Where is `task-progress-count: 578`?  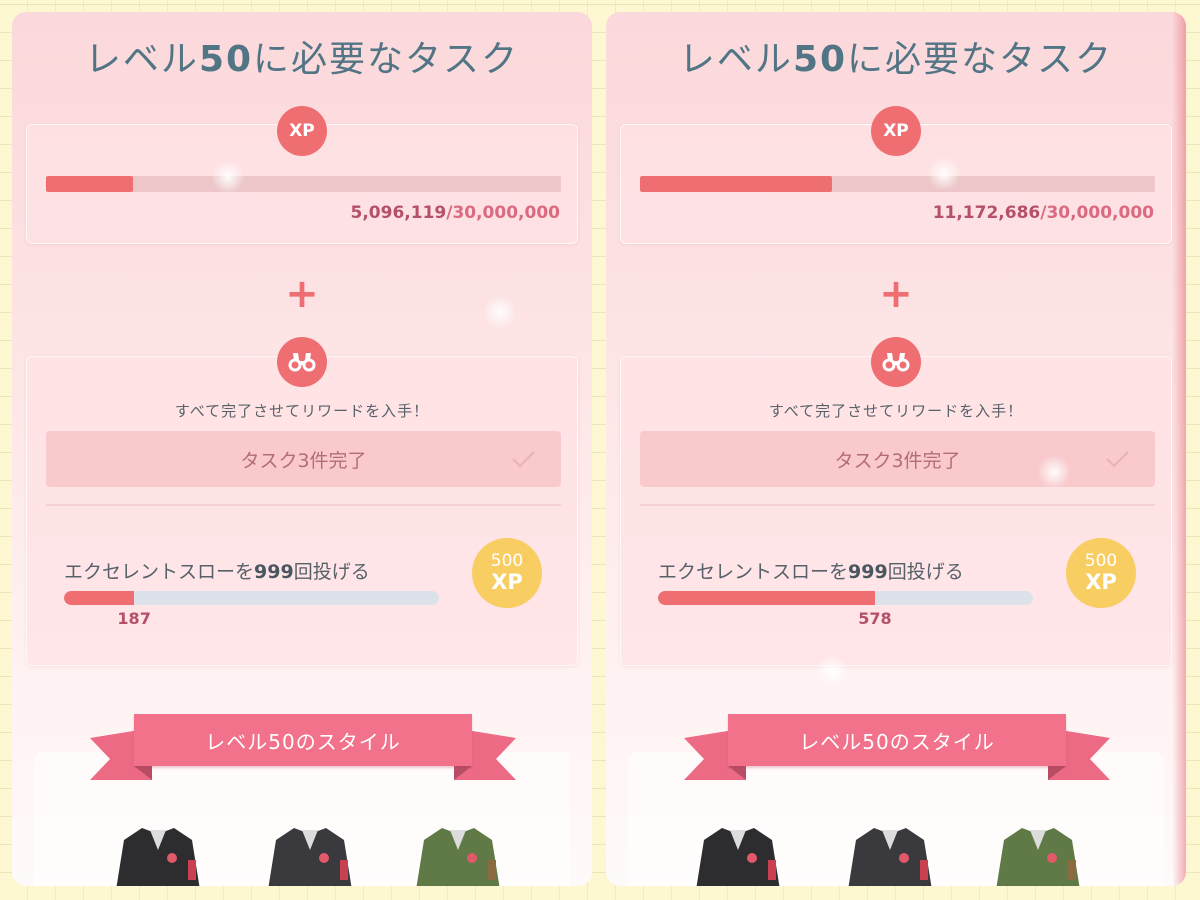 task-progress-count: 578 is located at coordinates (875, 618).